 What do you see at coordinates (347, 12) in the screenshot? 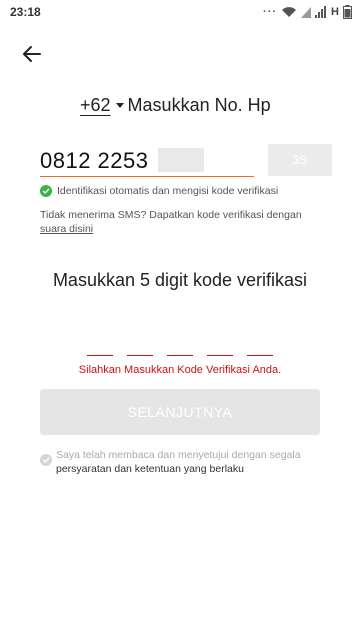
I see `battery-icon` at bounding box center [347, 12].